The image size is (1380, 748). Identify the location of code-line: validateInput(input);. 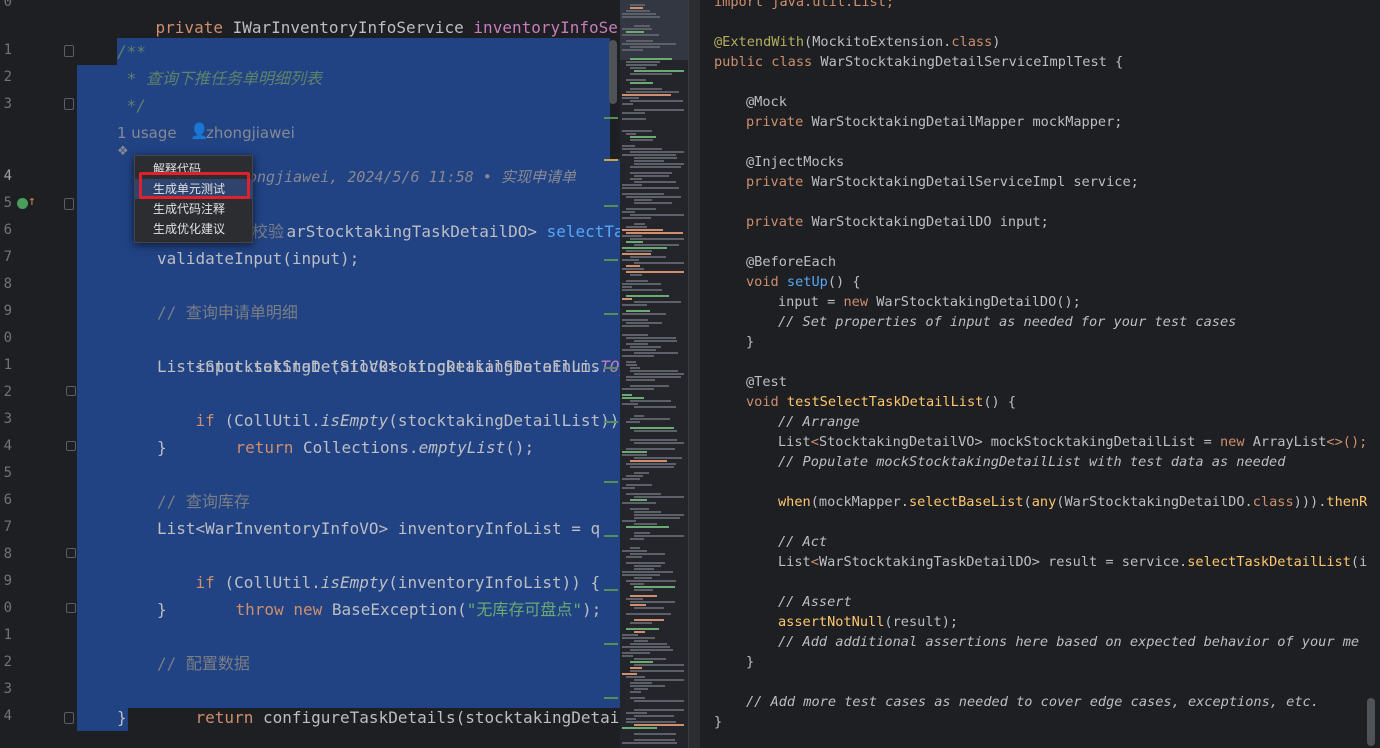
(258, 258).